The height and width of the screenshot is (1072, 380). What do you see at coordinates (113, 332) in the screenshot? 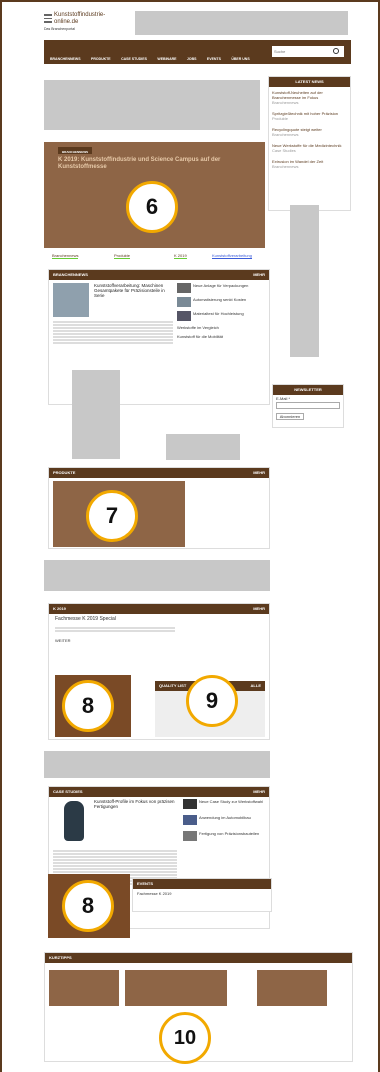
I see `branchennews-lead-text` at bounding box center [113, 332].